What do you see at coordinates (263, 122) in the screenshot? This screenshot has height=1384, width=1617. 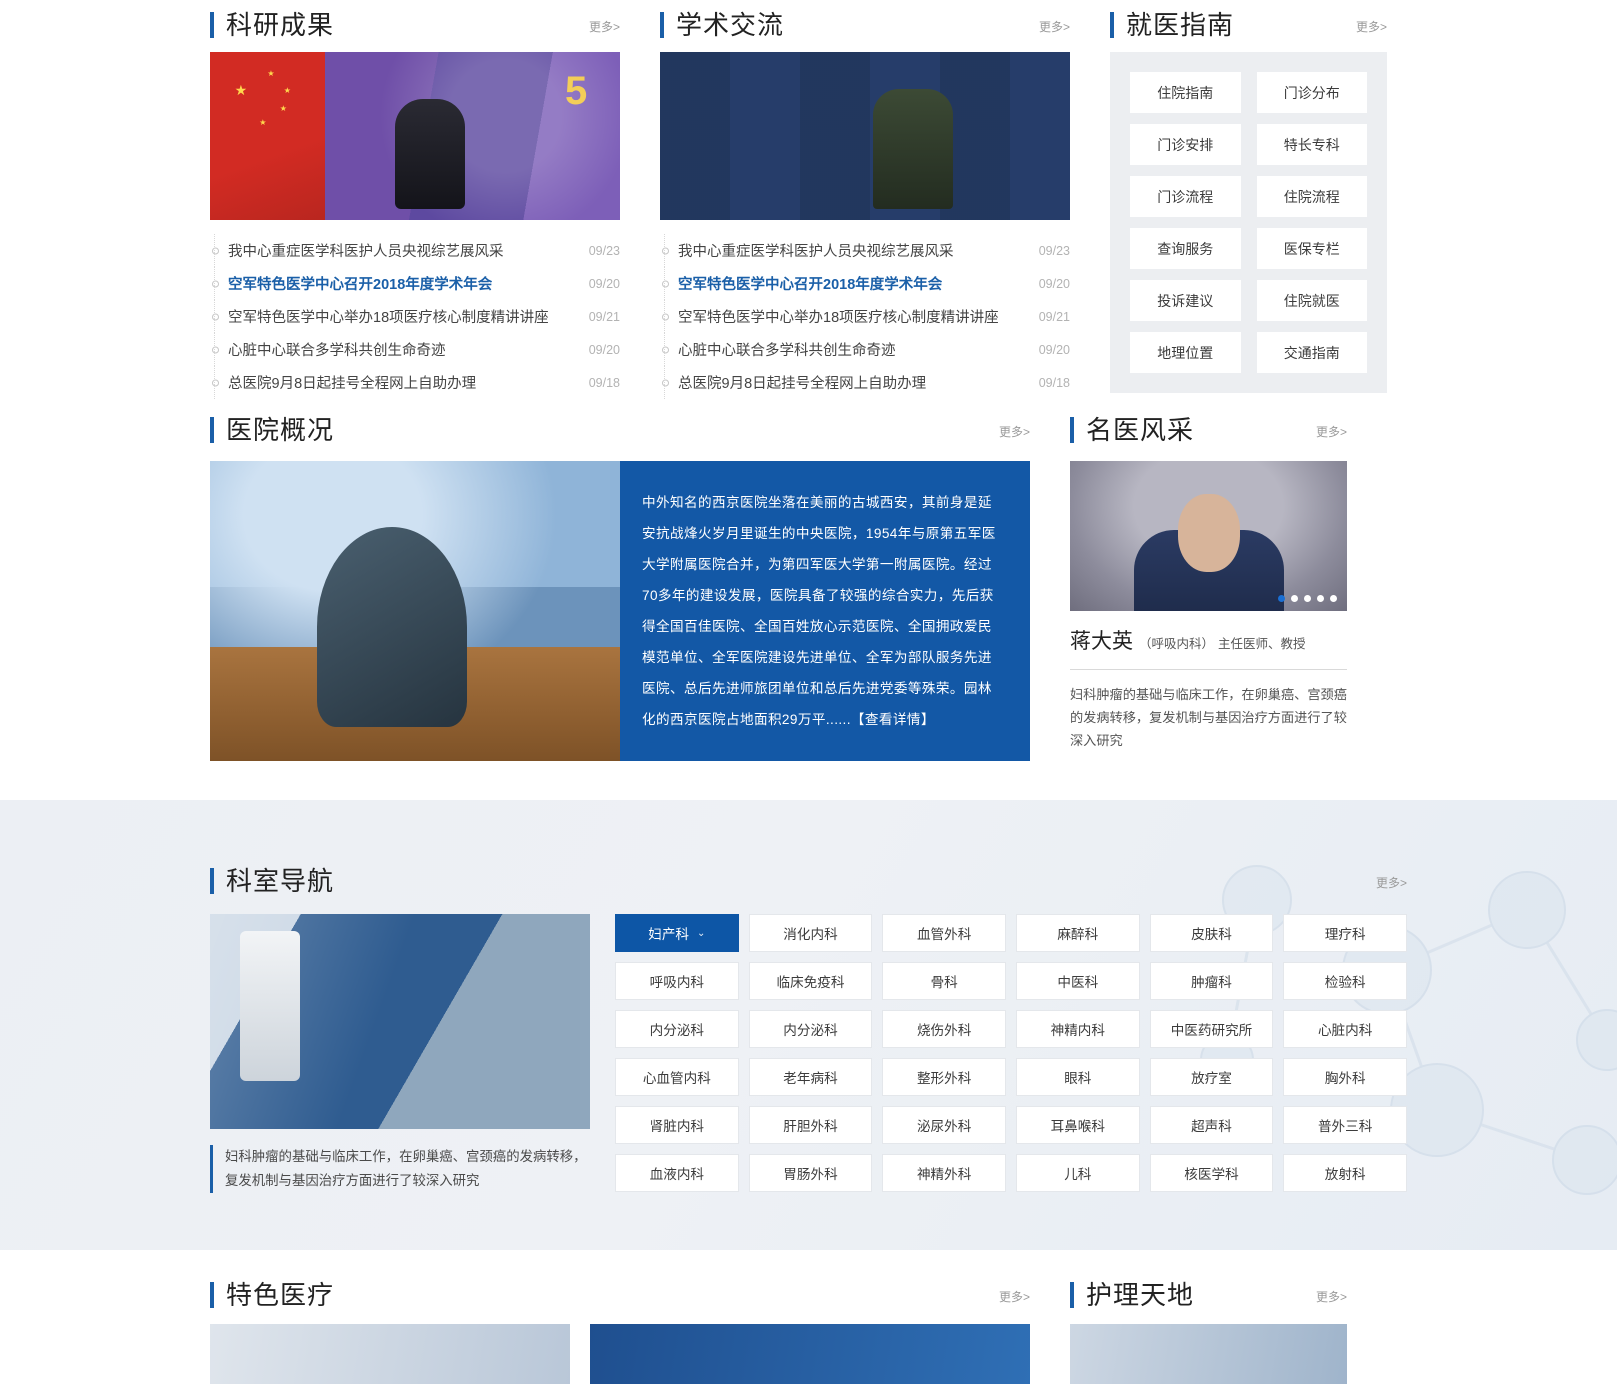 I see `star-icon: ★` at bounding box center [263, 122].